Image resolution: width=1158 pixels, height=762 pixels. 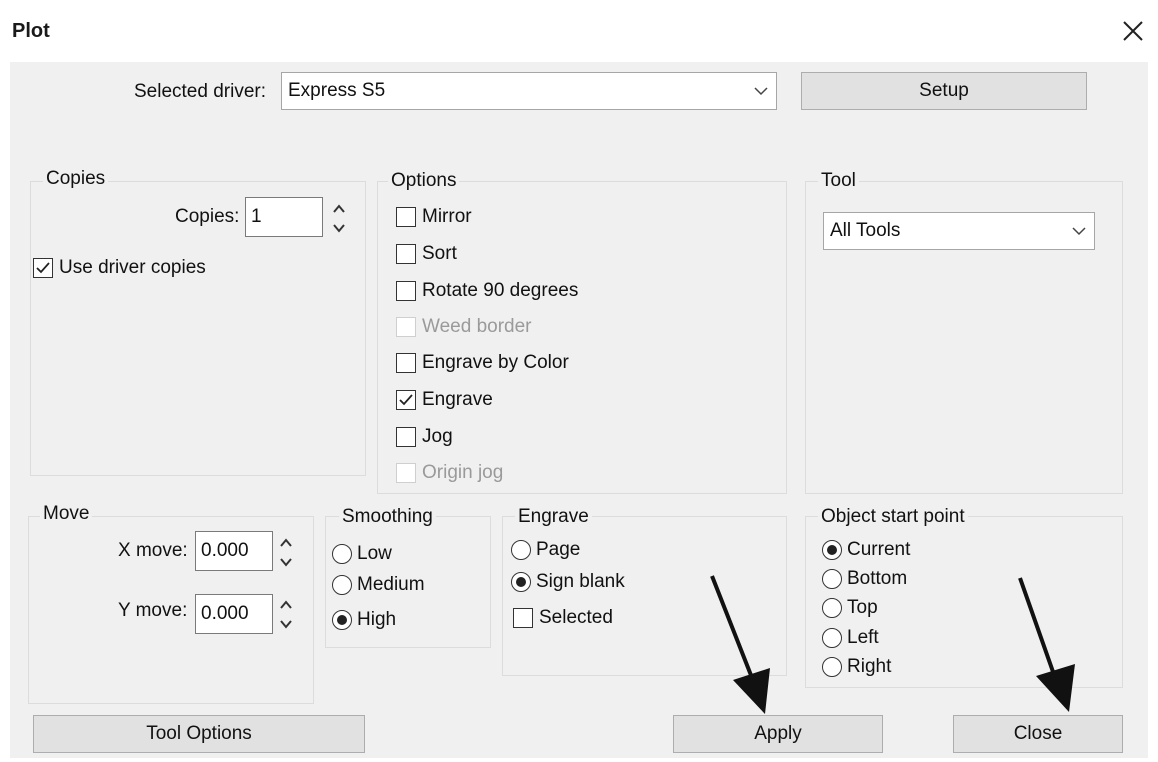 I want to click on arrow-annotation-icon, so click(x=892, y=644).